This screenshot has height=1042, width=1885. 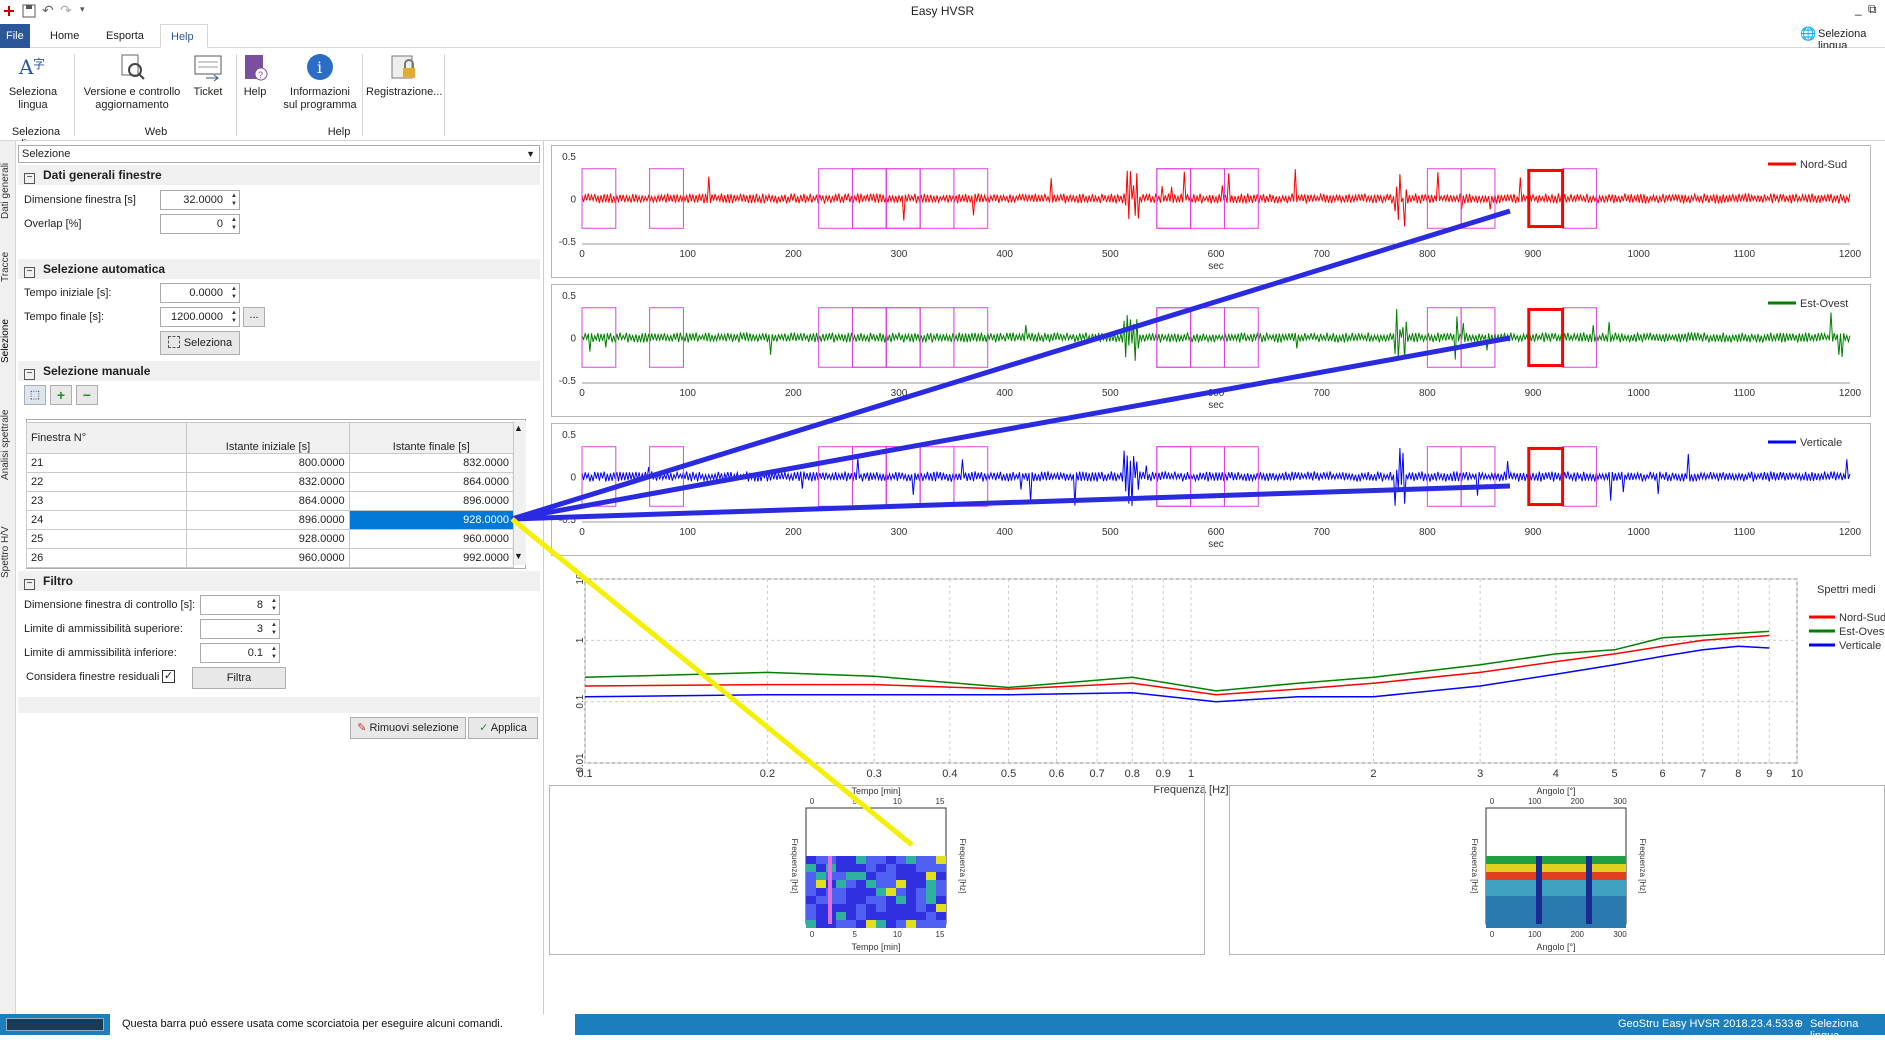 I want to click on section-general: − Dati generali finestre, so click(x=279, y=175).